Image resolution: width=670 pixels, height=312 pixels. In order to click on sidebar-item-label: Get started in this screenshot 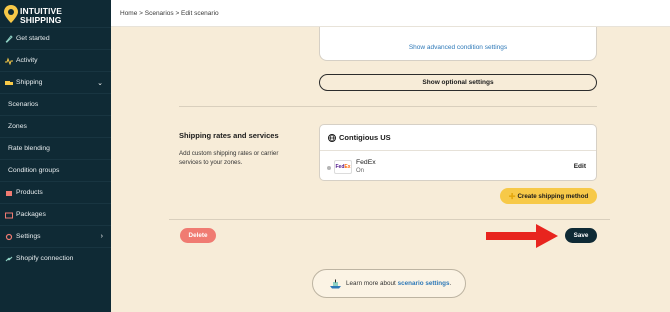, I will do `click(33, 38)`.